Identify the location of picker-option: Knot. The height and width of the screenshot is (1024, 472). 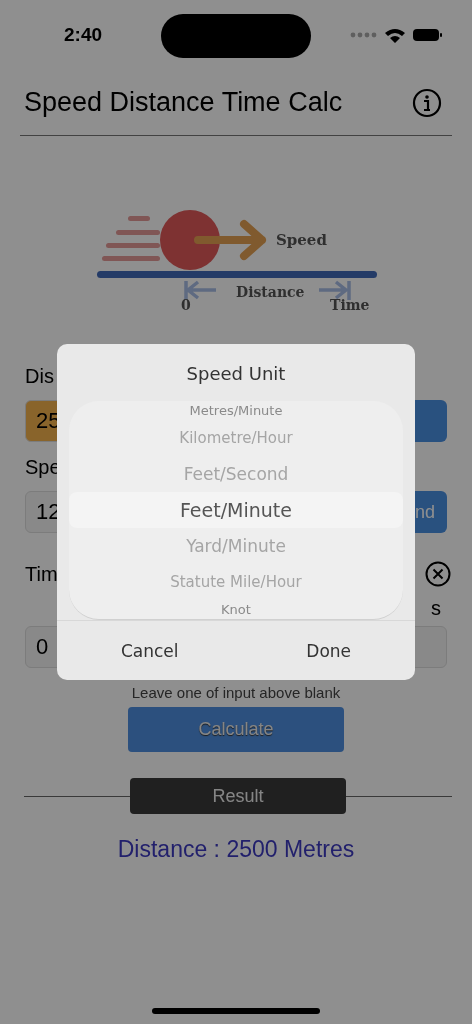
(236, 609).